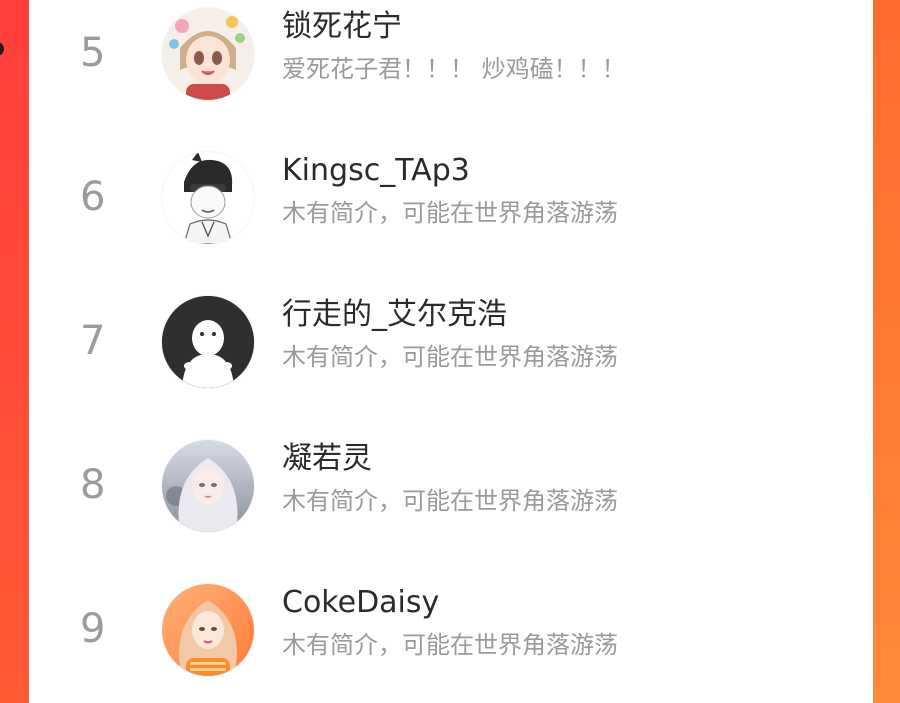 Image resolution: width=900 pixels, height=703 pixels. What do you see at coordinates (454, 69) in the screenshot?
I see `user-bio: 爱死花子君！！！ 炒鸡磕！！！` at bounding box center [454, 69].